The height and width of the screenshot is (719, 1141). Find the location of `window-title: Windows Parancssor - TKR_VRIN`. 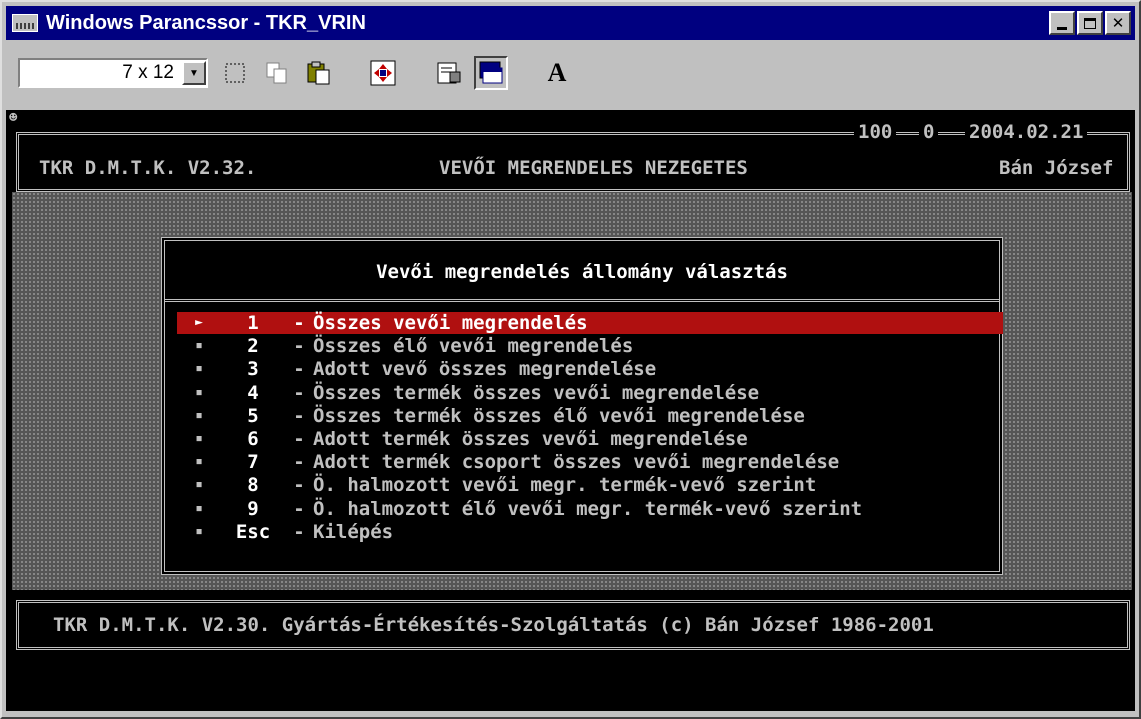

window-title: Windows Parancssor - TKR_VRIN is located at coordinates (206, 22).